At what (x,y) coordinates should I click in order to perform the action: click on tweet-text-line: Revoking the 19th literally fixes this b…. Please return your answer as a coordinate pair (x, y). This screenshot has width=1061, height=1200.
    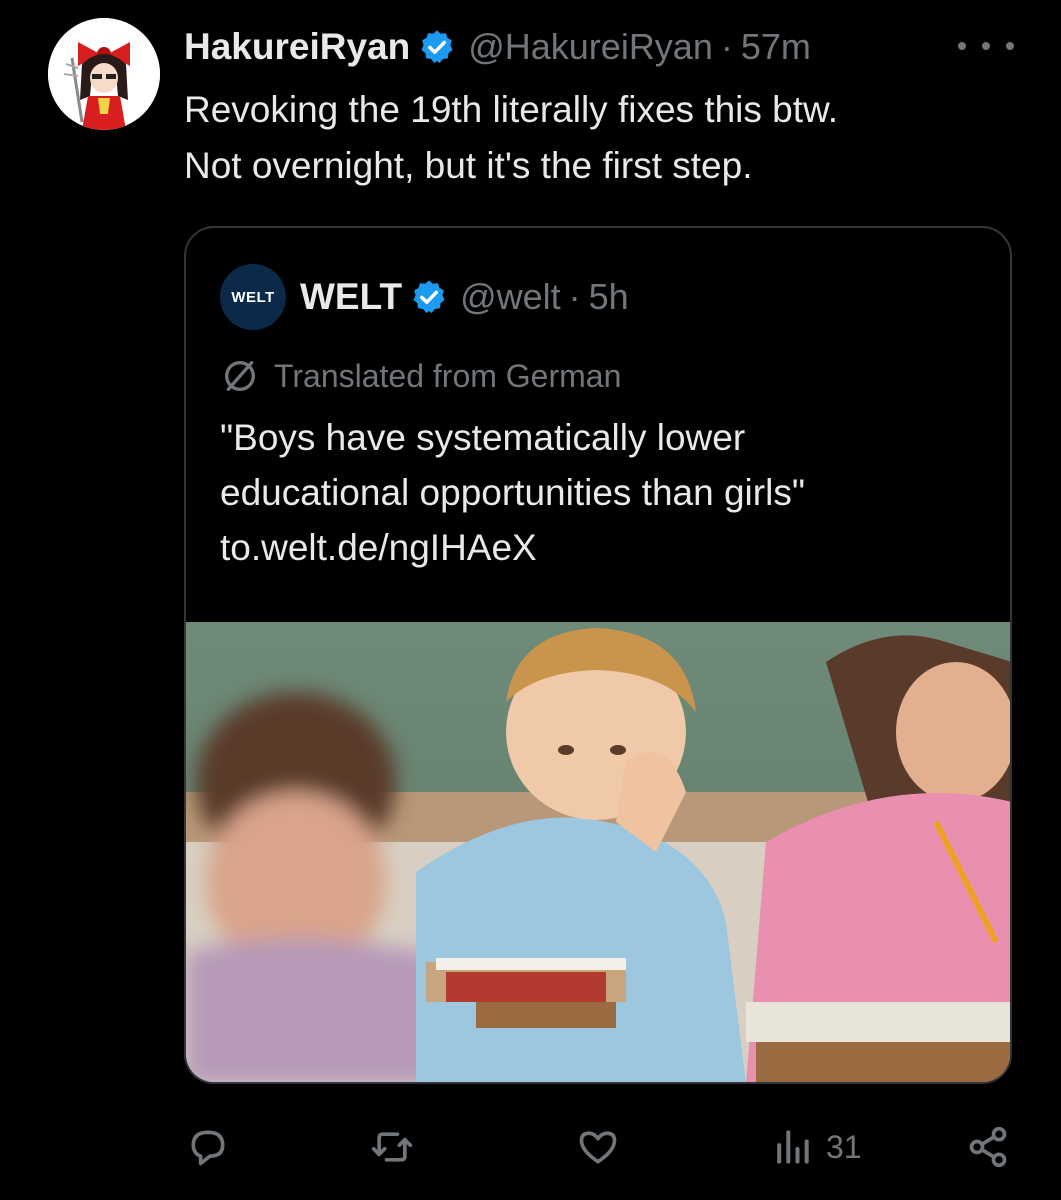
    Looking at the image, I should click on (511, 109).